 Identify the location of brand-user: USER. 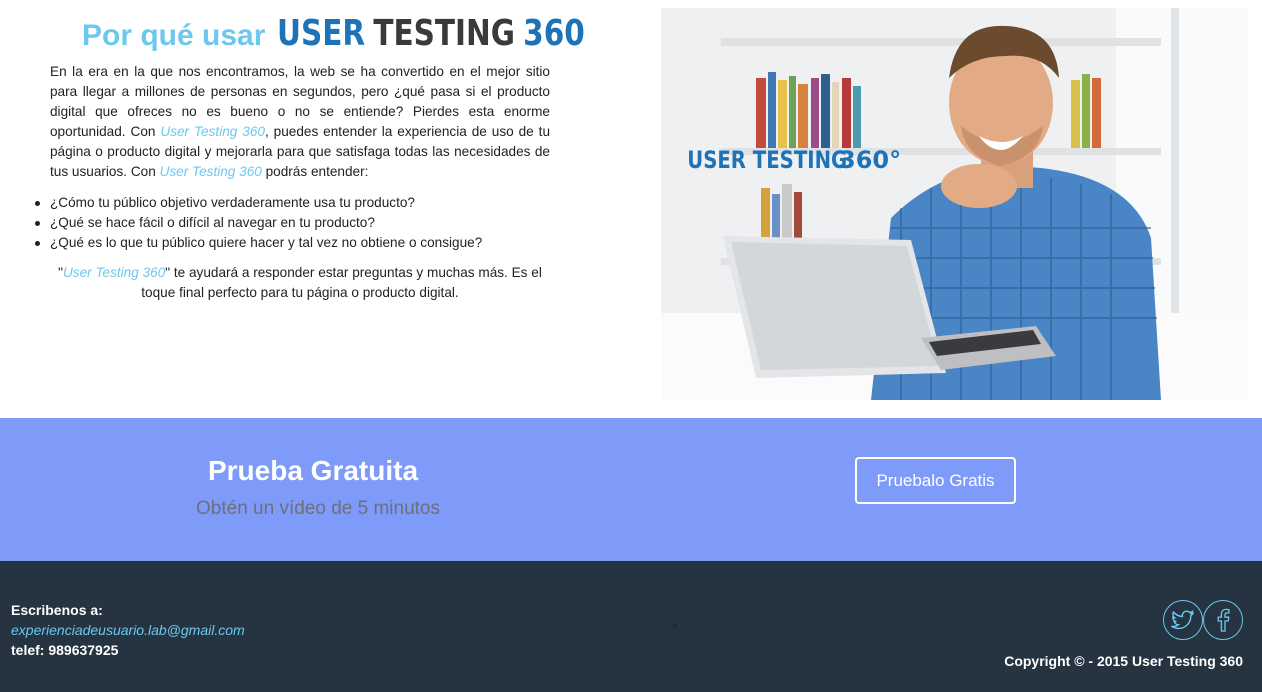
(321, 33).